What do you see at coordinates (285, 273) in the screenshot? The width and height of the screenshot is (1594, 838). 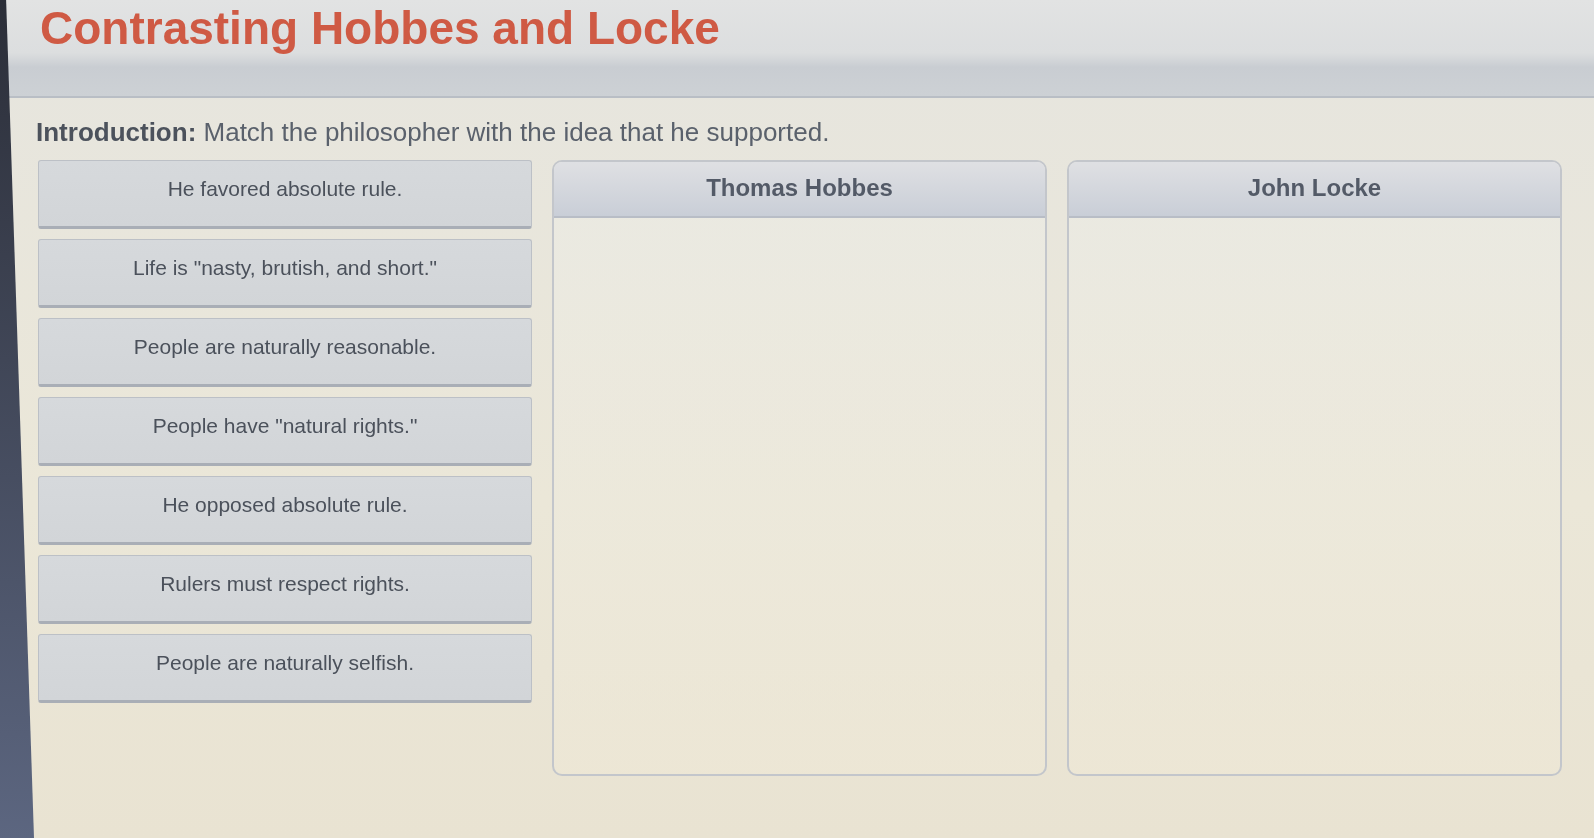 I see `answer-tile: Life is "nasty, brutish, and short."` at bounding box center [285, 273].